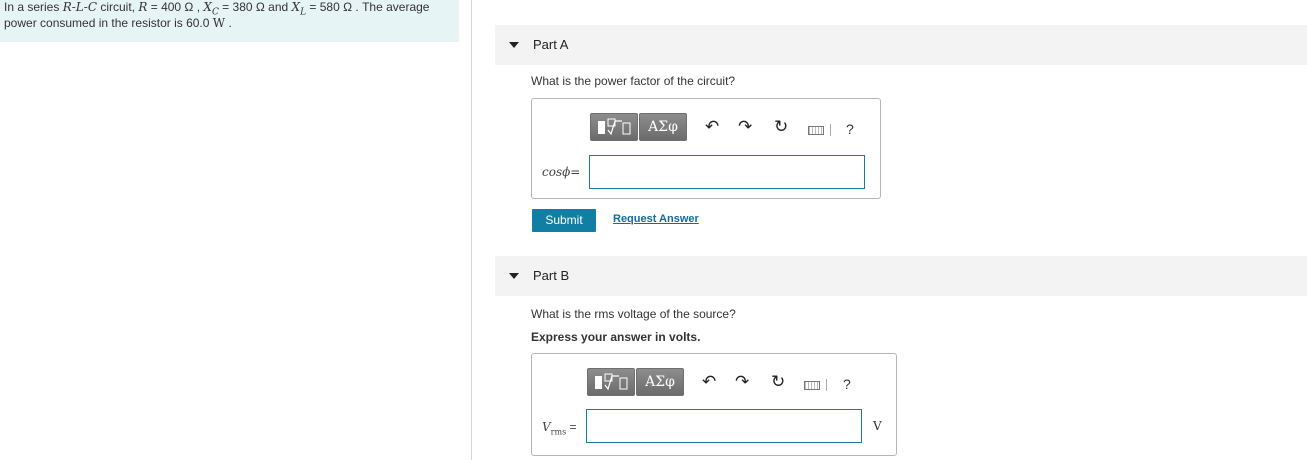 This screenshot has height=460, width=1307. Describe the element at coordinates (706, 148) in the screenshot. I see `part-a-answer-box: ΑΣφ ↶ ↷ ↻ ? cosϕ=` at that location.